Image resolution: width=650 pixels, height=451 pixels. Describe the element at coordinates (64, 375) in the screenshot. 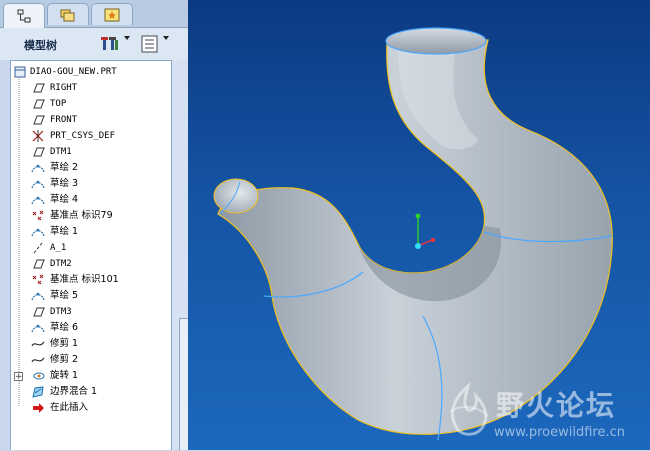

I see `tree-item-label: 旋转 1` at that location.